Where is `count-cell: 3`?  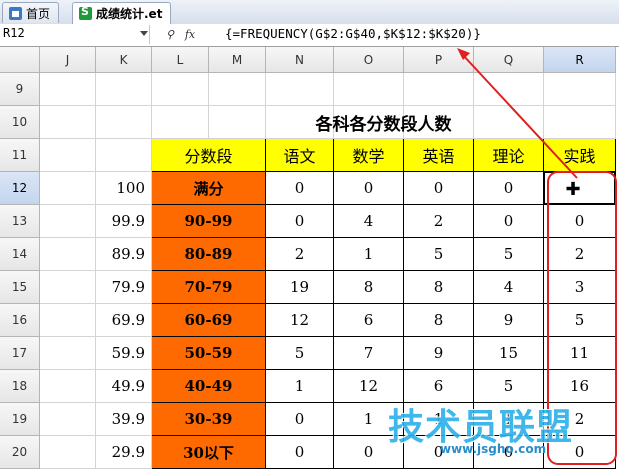 count-cell: 3 is located at coordinates (580, 287).